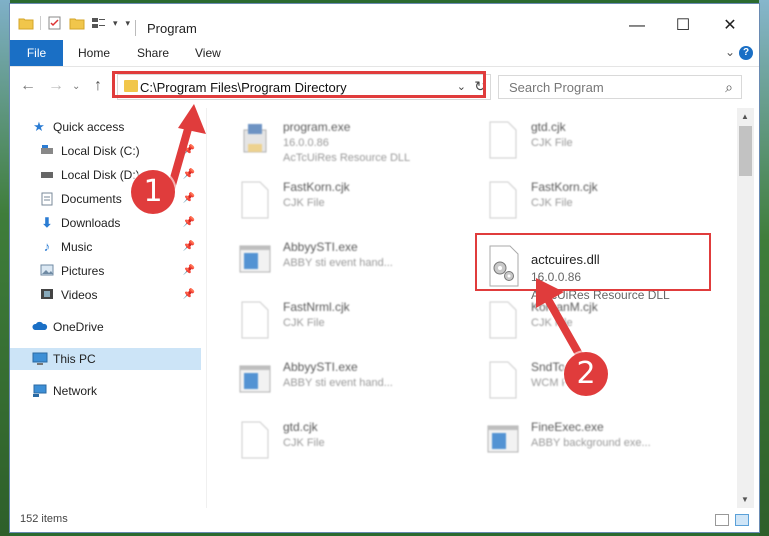 Image resolution: width=769 pixels, height=536 pixels. What do you see at coordinates (347, 158) in the screenshot?
I see `file-detail: AcTcUiRes Resource DLL` at bounding box center [347, 158].